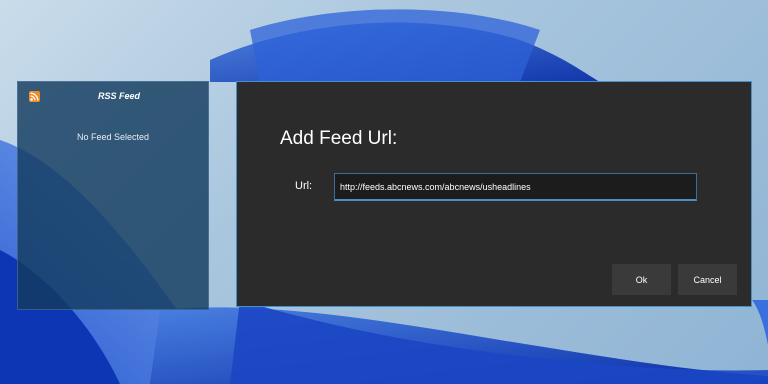  I want to click on url-input, so click(515, 187).